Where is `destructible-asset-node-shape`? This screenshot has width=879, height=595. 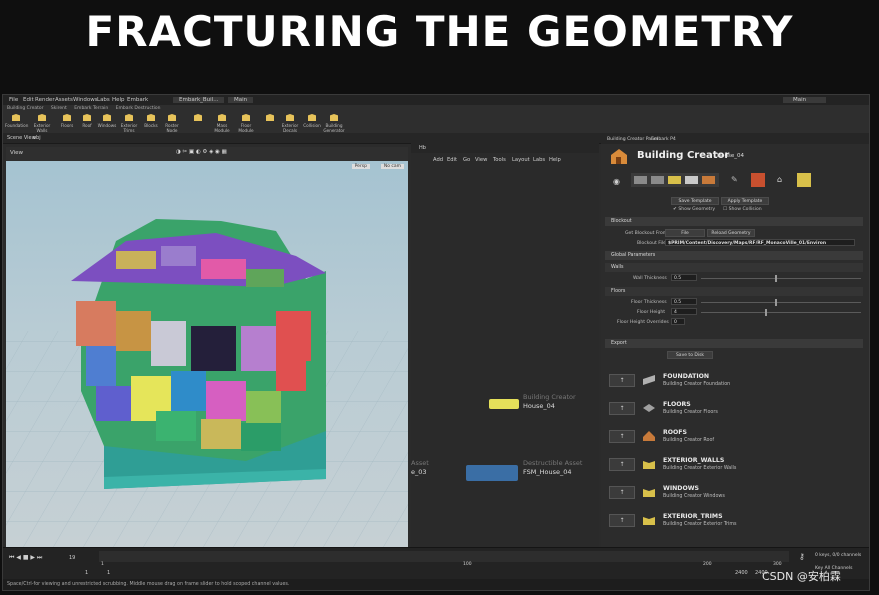
destructible-asset-node-shape is located at coordinates (492, 473).